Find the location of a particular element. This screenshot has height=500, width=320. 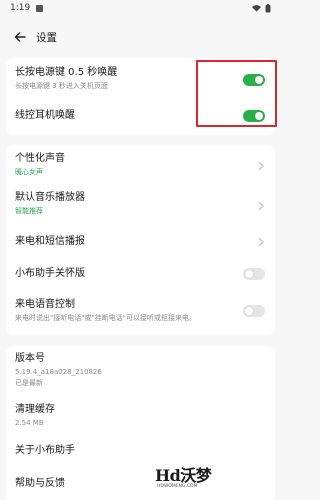

version-title: 版本号 is located at coordinates (30, 358).